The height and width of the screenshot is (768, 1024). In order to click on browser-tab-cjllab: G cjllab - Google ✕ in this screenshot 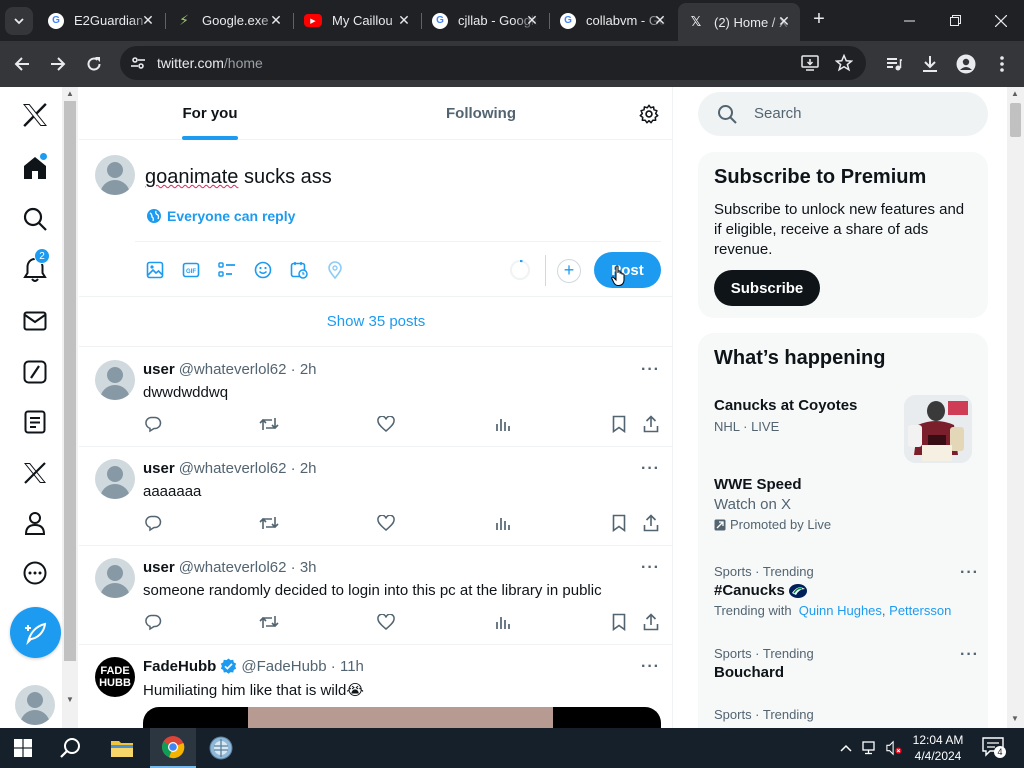, I will do `click(485, 20)`.